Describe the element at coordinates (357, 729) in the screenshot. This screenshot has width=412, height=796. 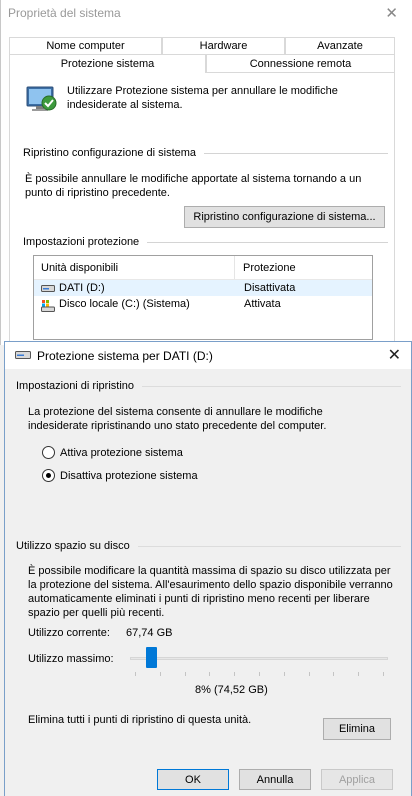
I see `delete-button: Elimina` at that location.